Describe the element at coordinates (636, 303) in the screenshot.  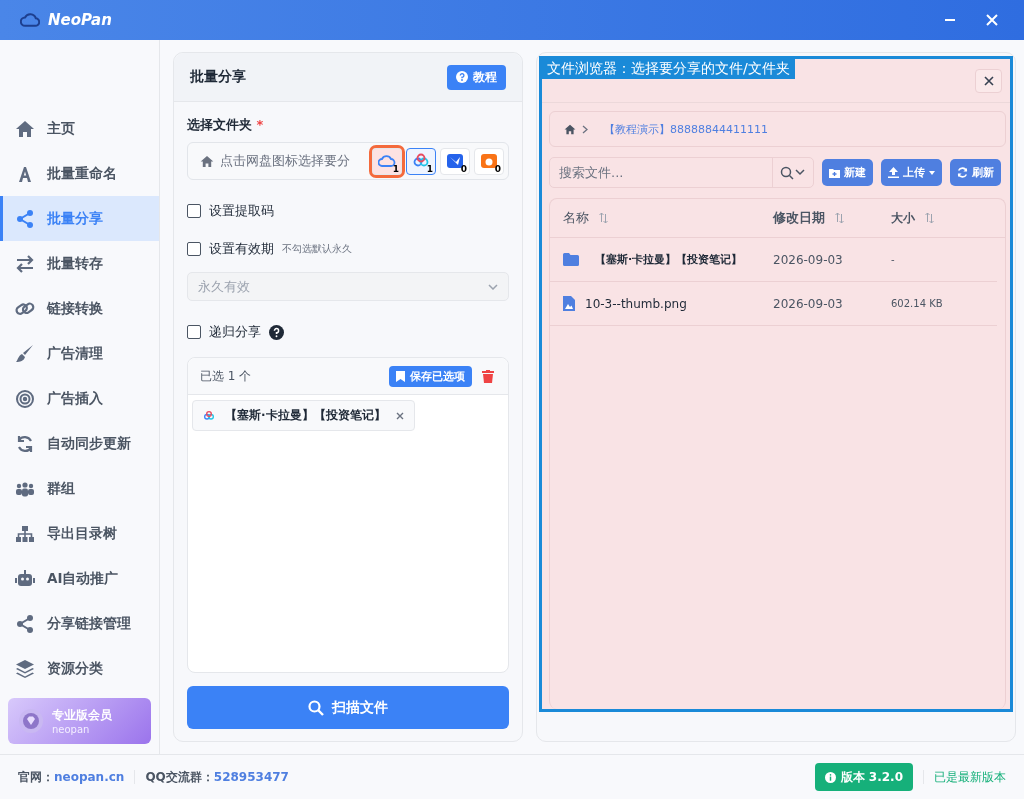
I see `file-name: 10-3--thumb.png` at that location.